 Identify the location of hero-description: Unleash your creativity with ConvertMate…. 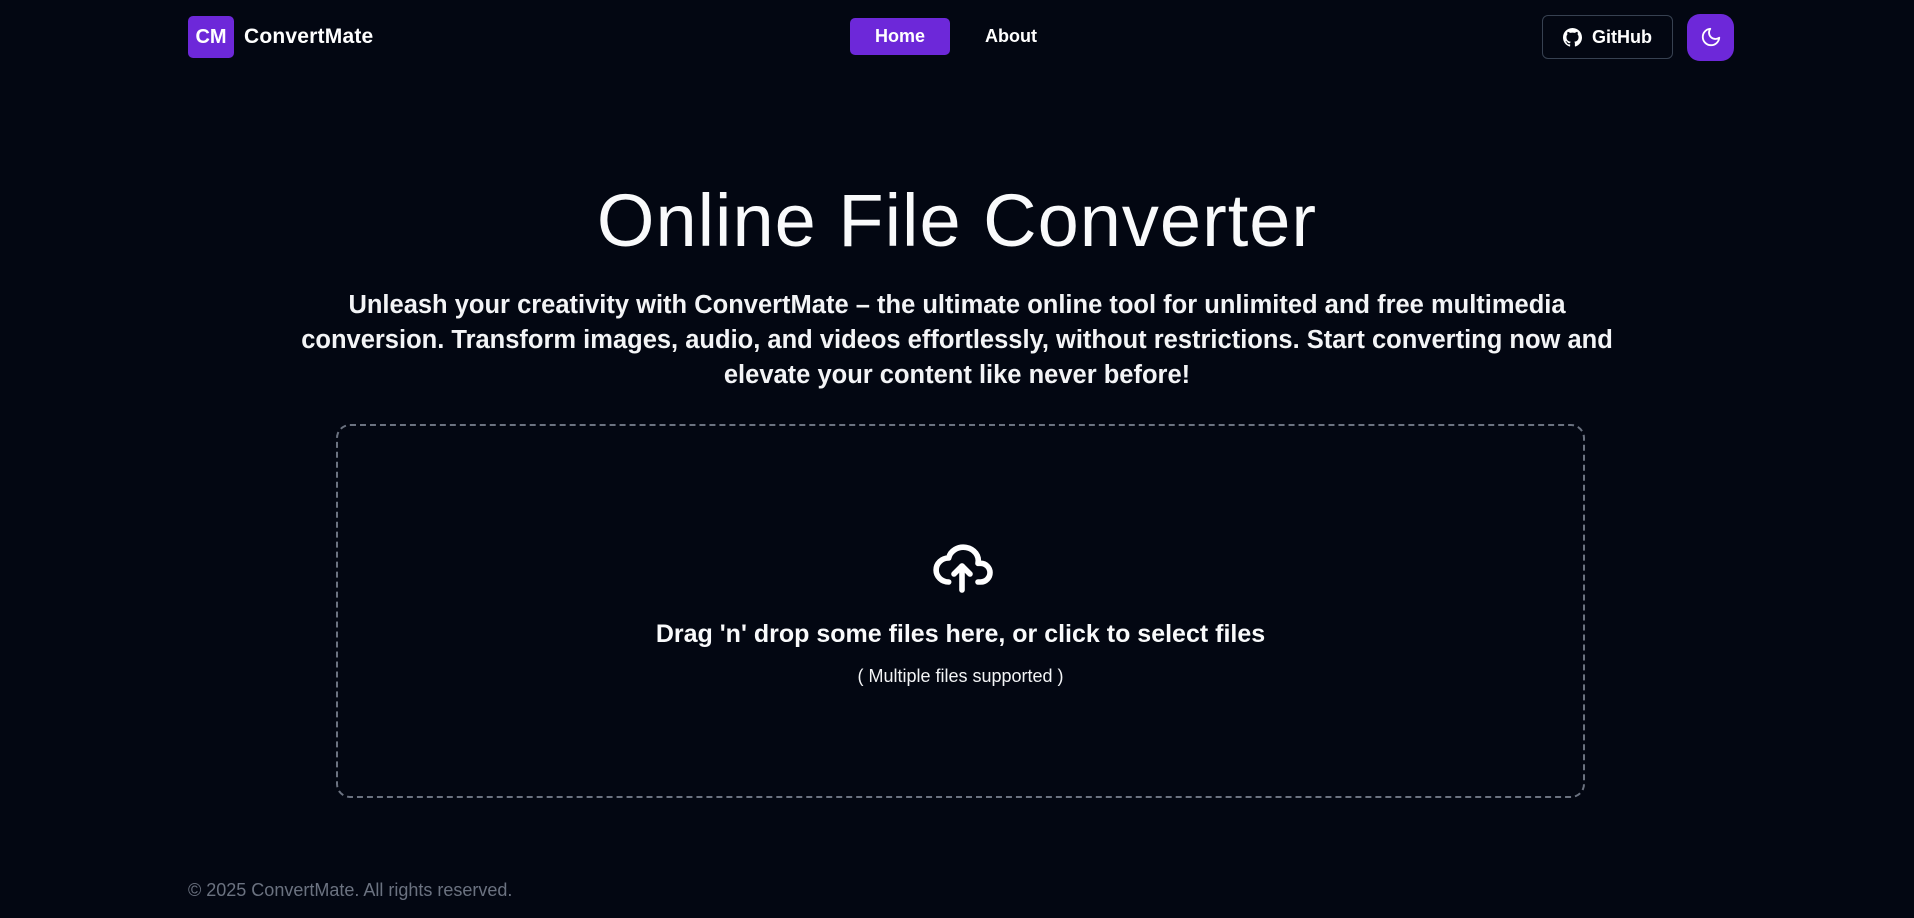
(957, 340).